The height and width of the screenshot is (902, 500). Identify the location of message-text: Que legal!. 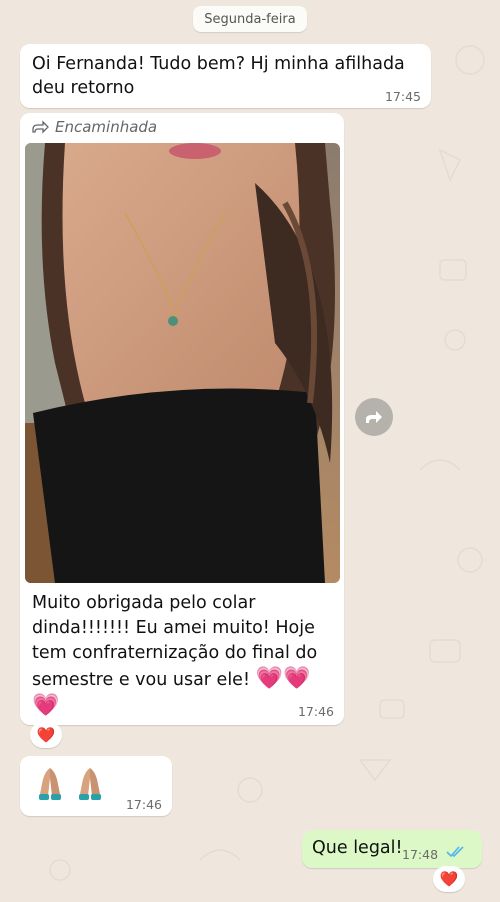
(357, 848).